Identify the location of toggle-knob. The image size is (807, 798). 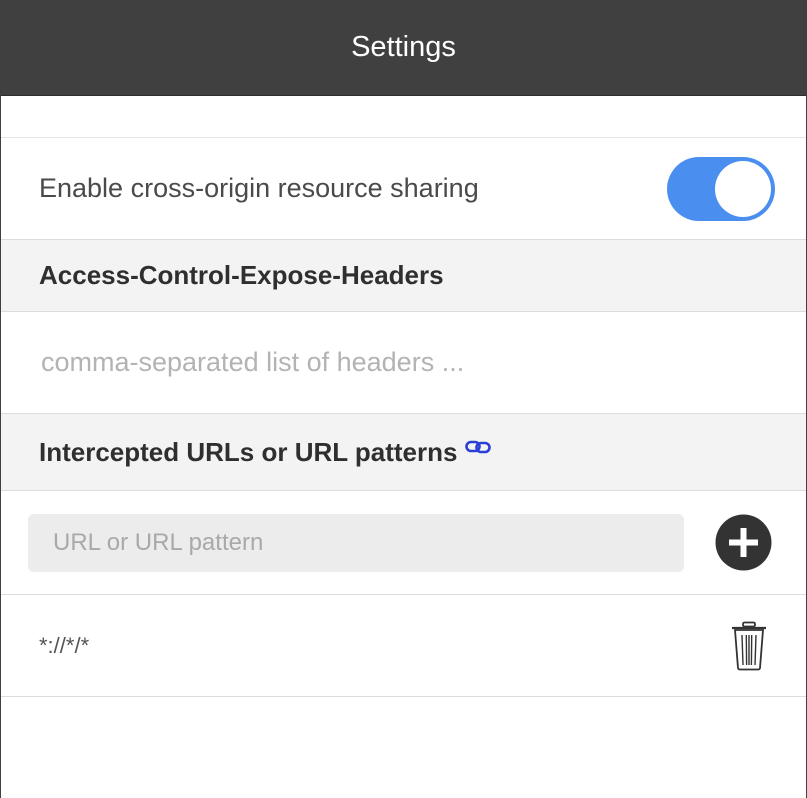
(743, 188).